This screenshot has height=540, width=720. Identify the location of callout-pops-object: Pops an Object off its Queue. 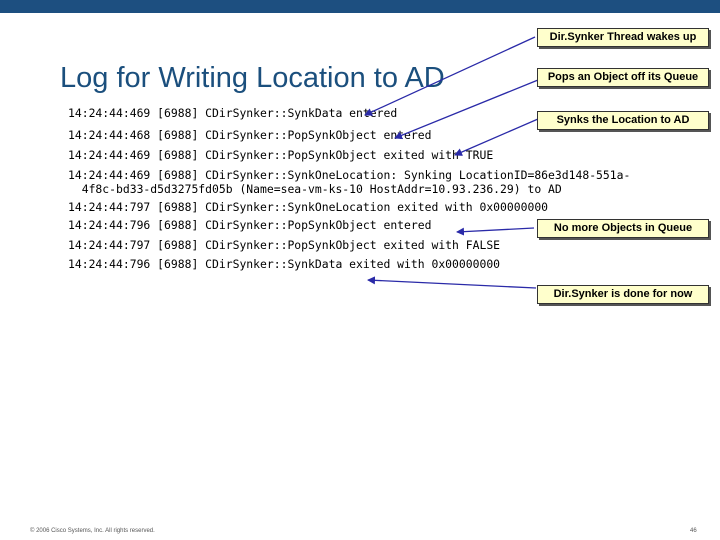
(623, 77).